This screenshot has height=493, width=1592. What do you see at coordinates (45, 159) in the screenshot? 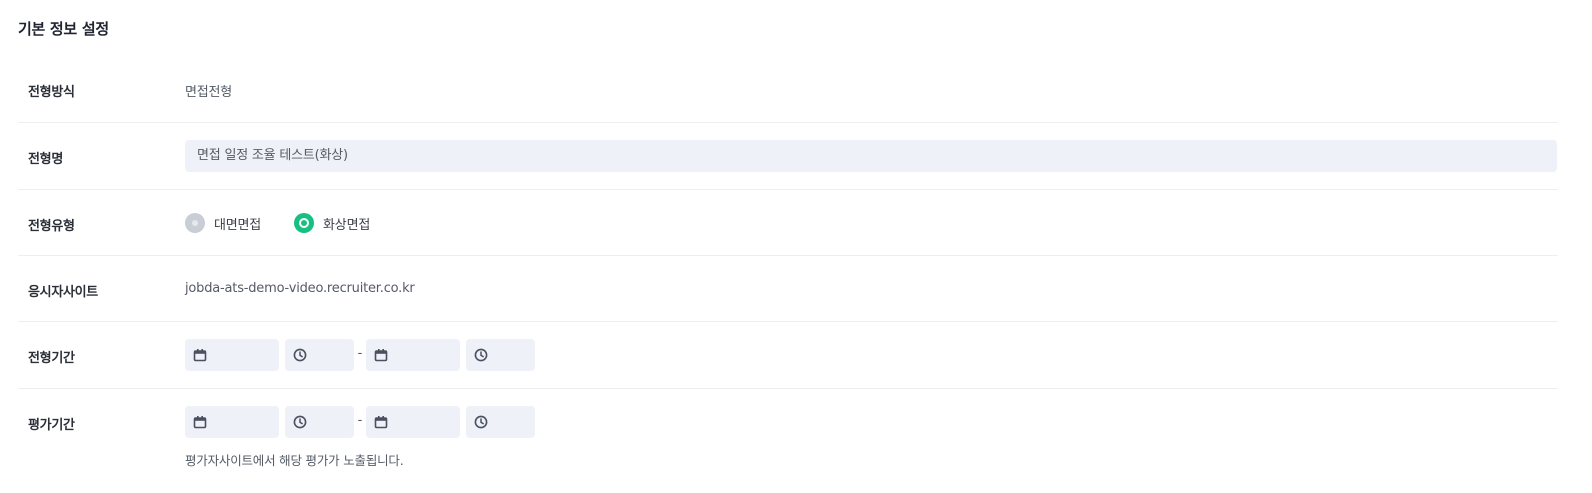
I see `name-label: 전형명` at bounding box center [45, 159].